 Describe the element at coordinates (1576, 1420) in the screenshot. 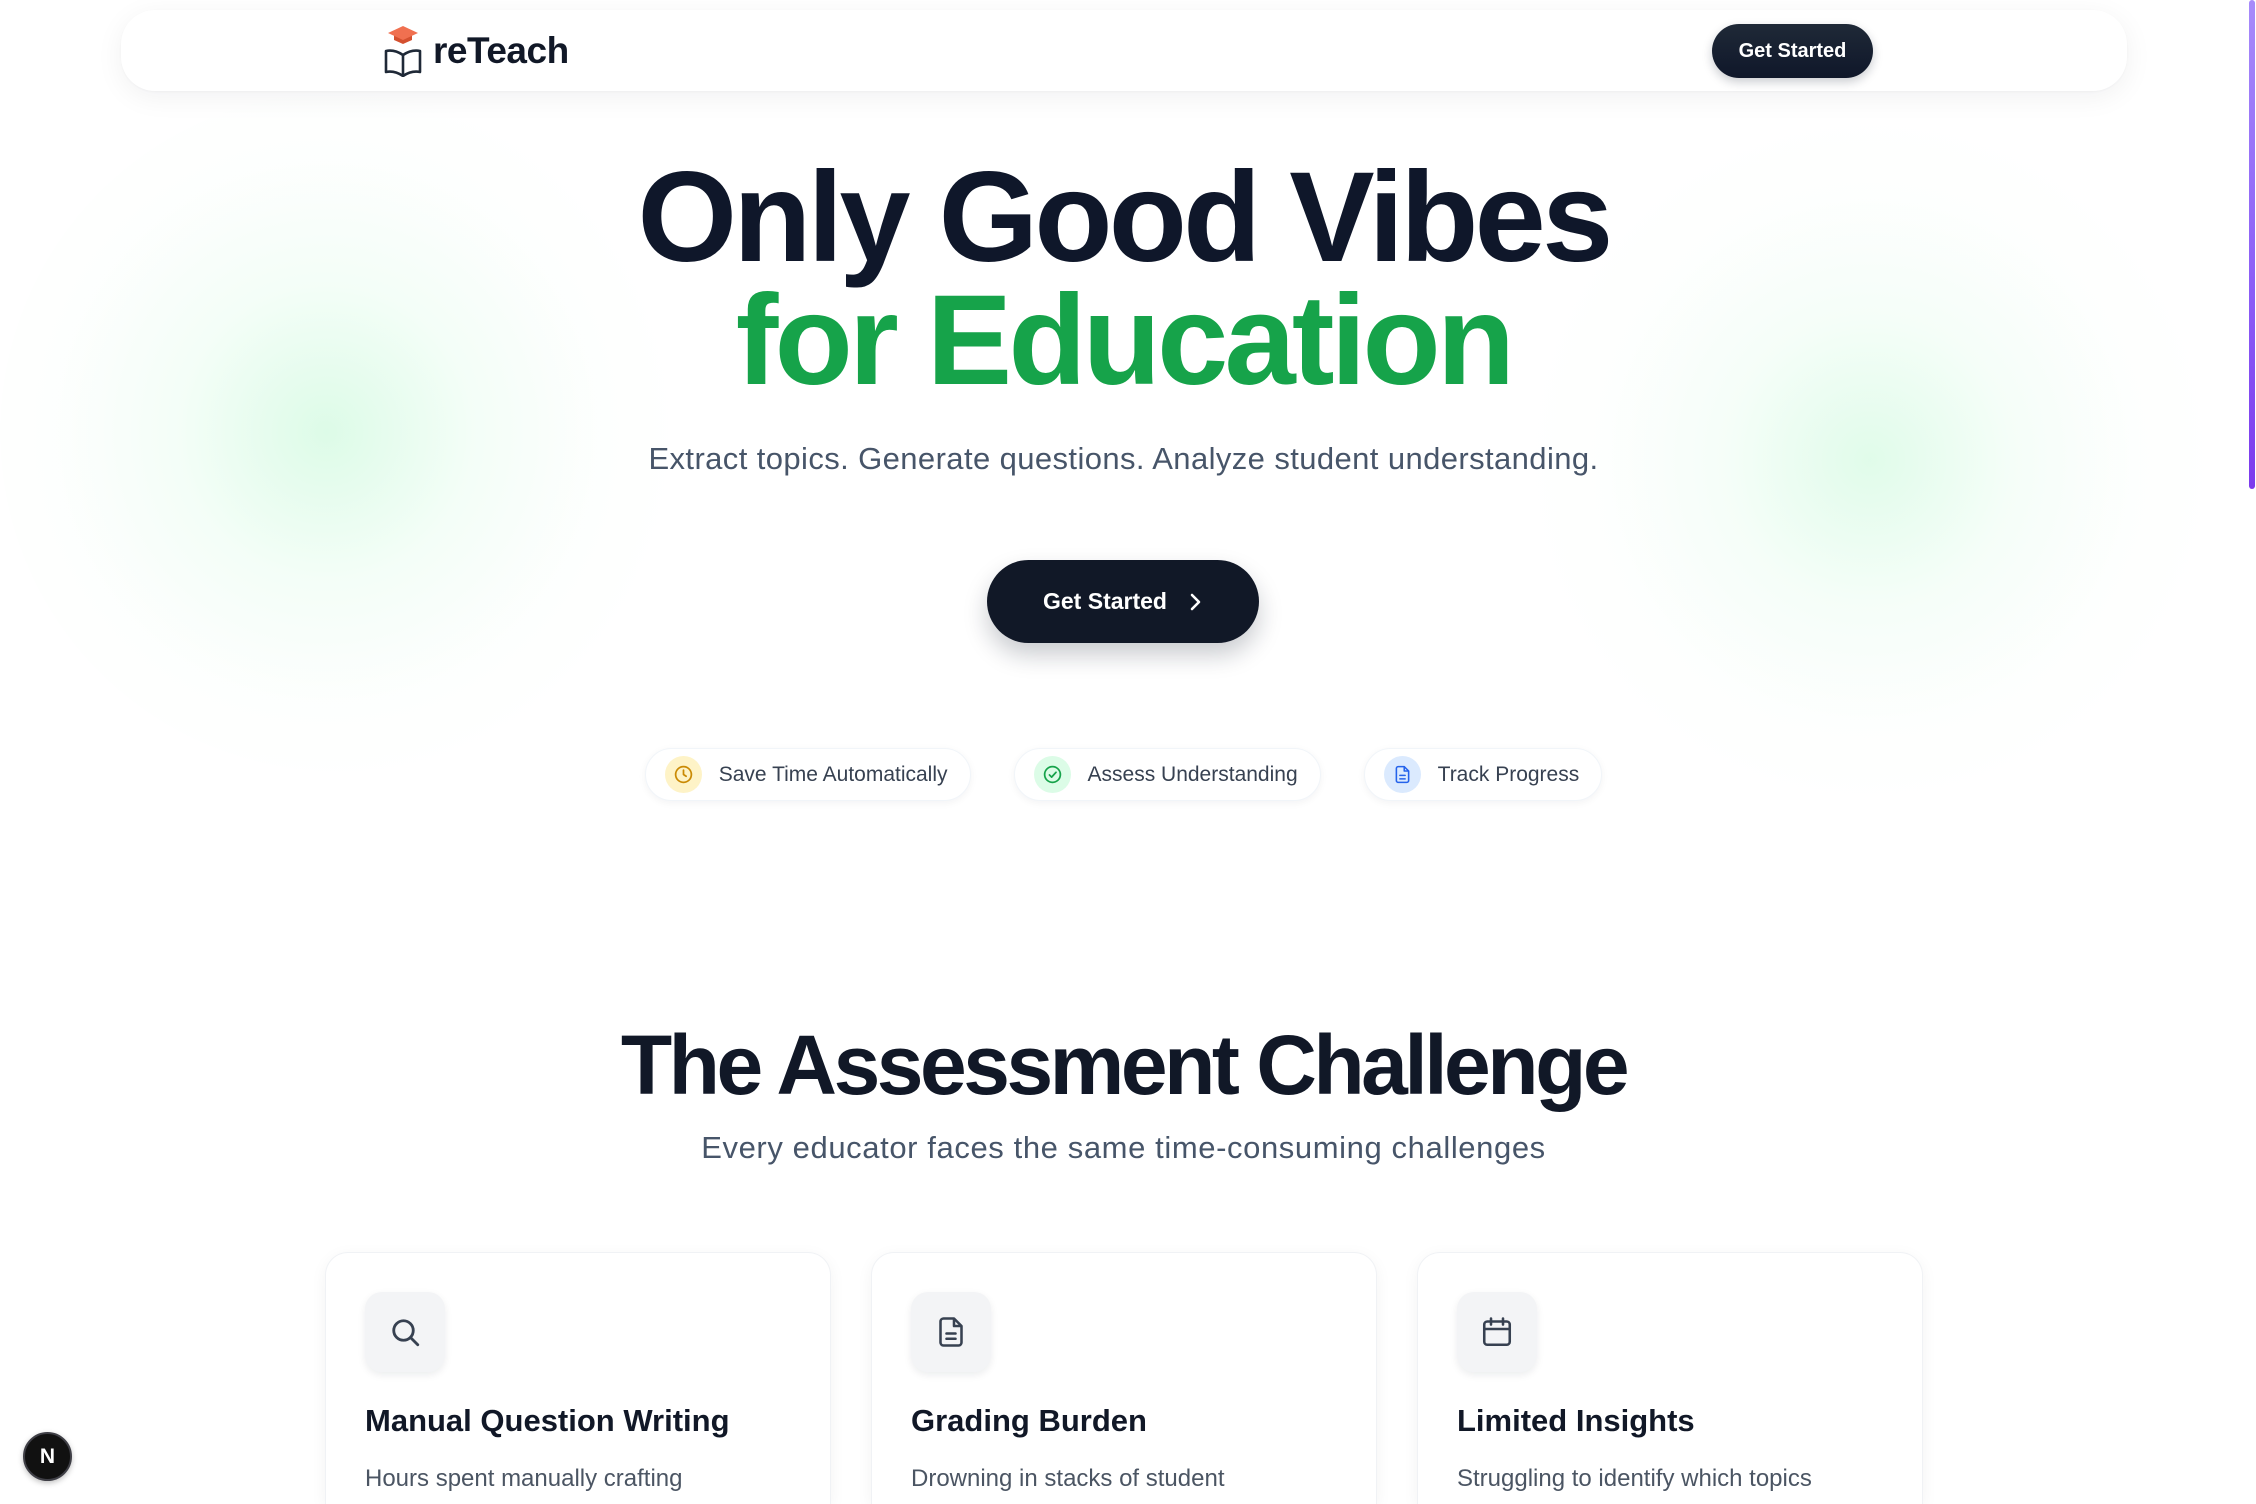

I see `card-title: Limited Insights` at that location.